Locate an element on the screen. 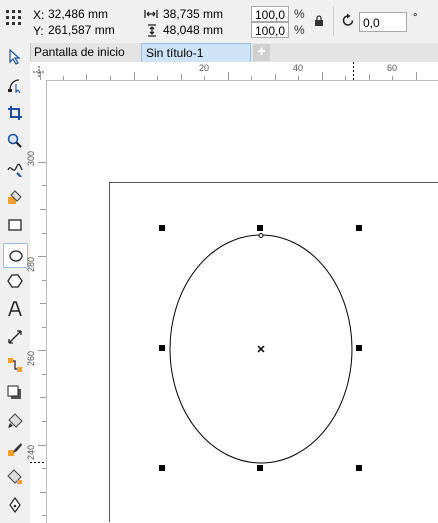  vertical-ruler: 300 280 260 240 is located at coordinates (36, 301).